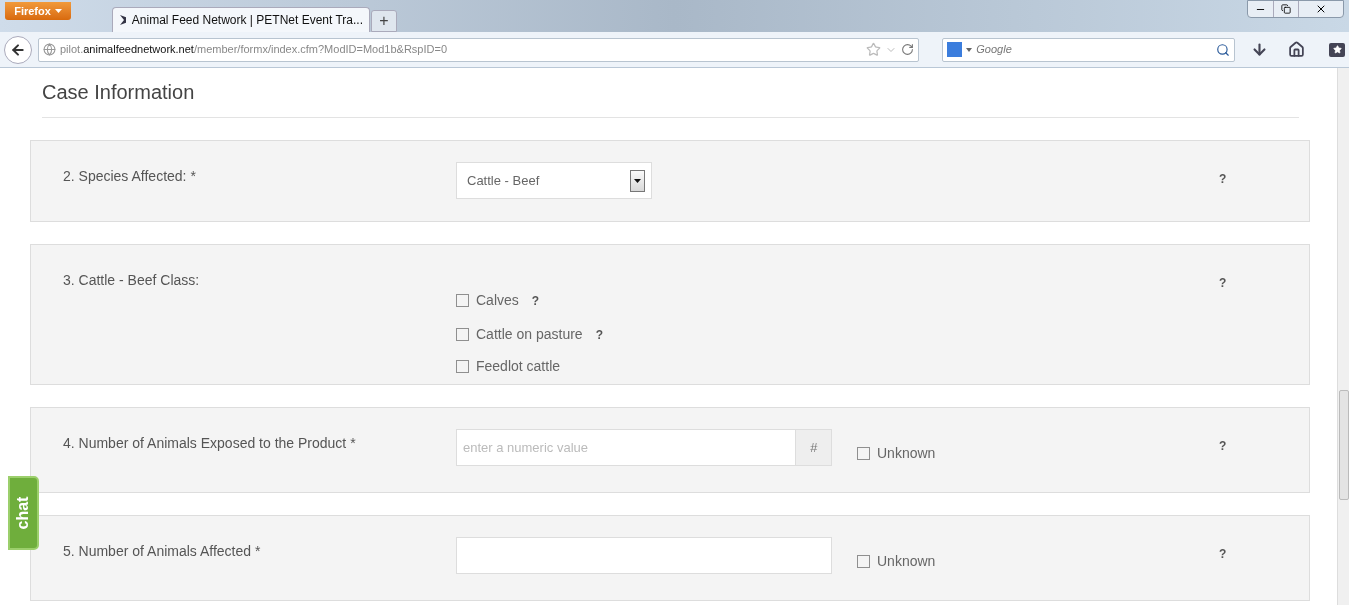  Describe the element at coordinates (1337, 49) in the screenshot. I see `bookmarks-icon` at that location.